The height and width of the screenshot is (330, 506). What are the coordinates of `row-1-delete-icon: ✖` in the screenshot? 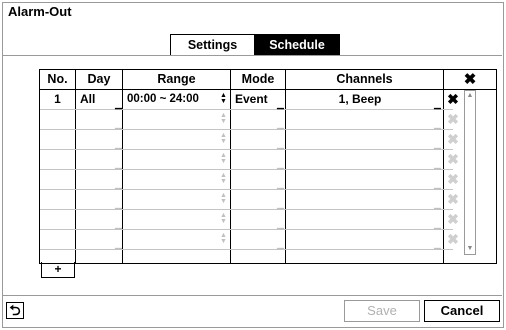 It's located at (453, 99).